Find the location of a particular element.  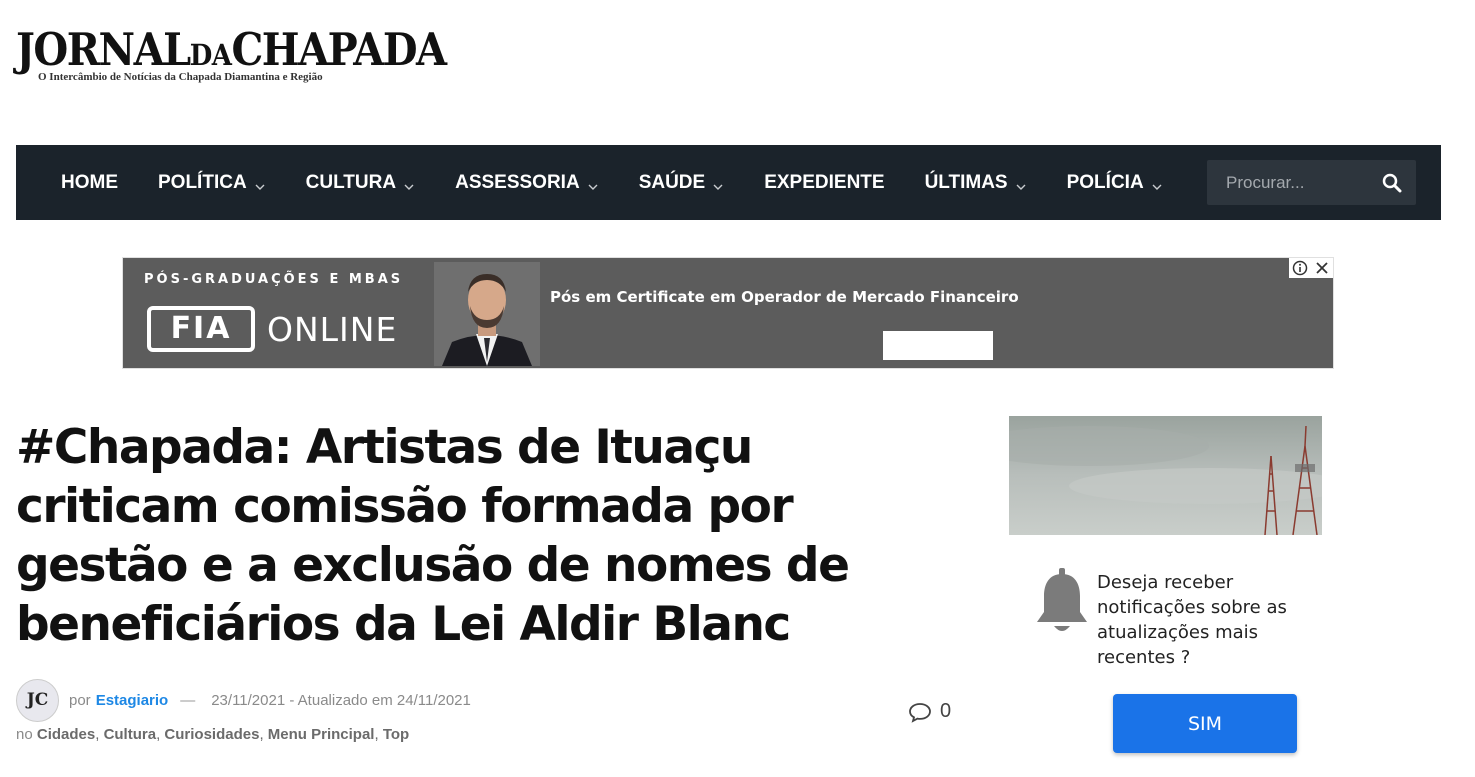

nav-item-politica: POLÍTICA is located at coordinates (212, 183).